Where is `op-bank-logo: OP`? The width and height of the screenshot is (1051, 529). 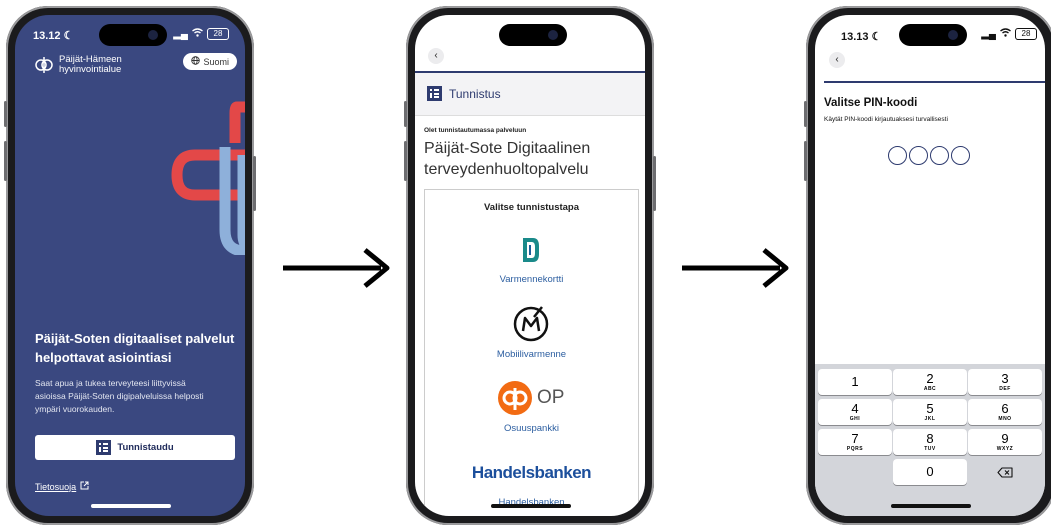 op-bank-logo: OP is located at coordinates (530, 398).